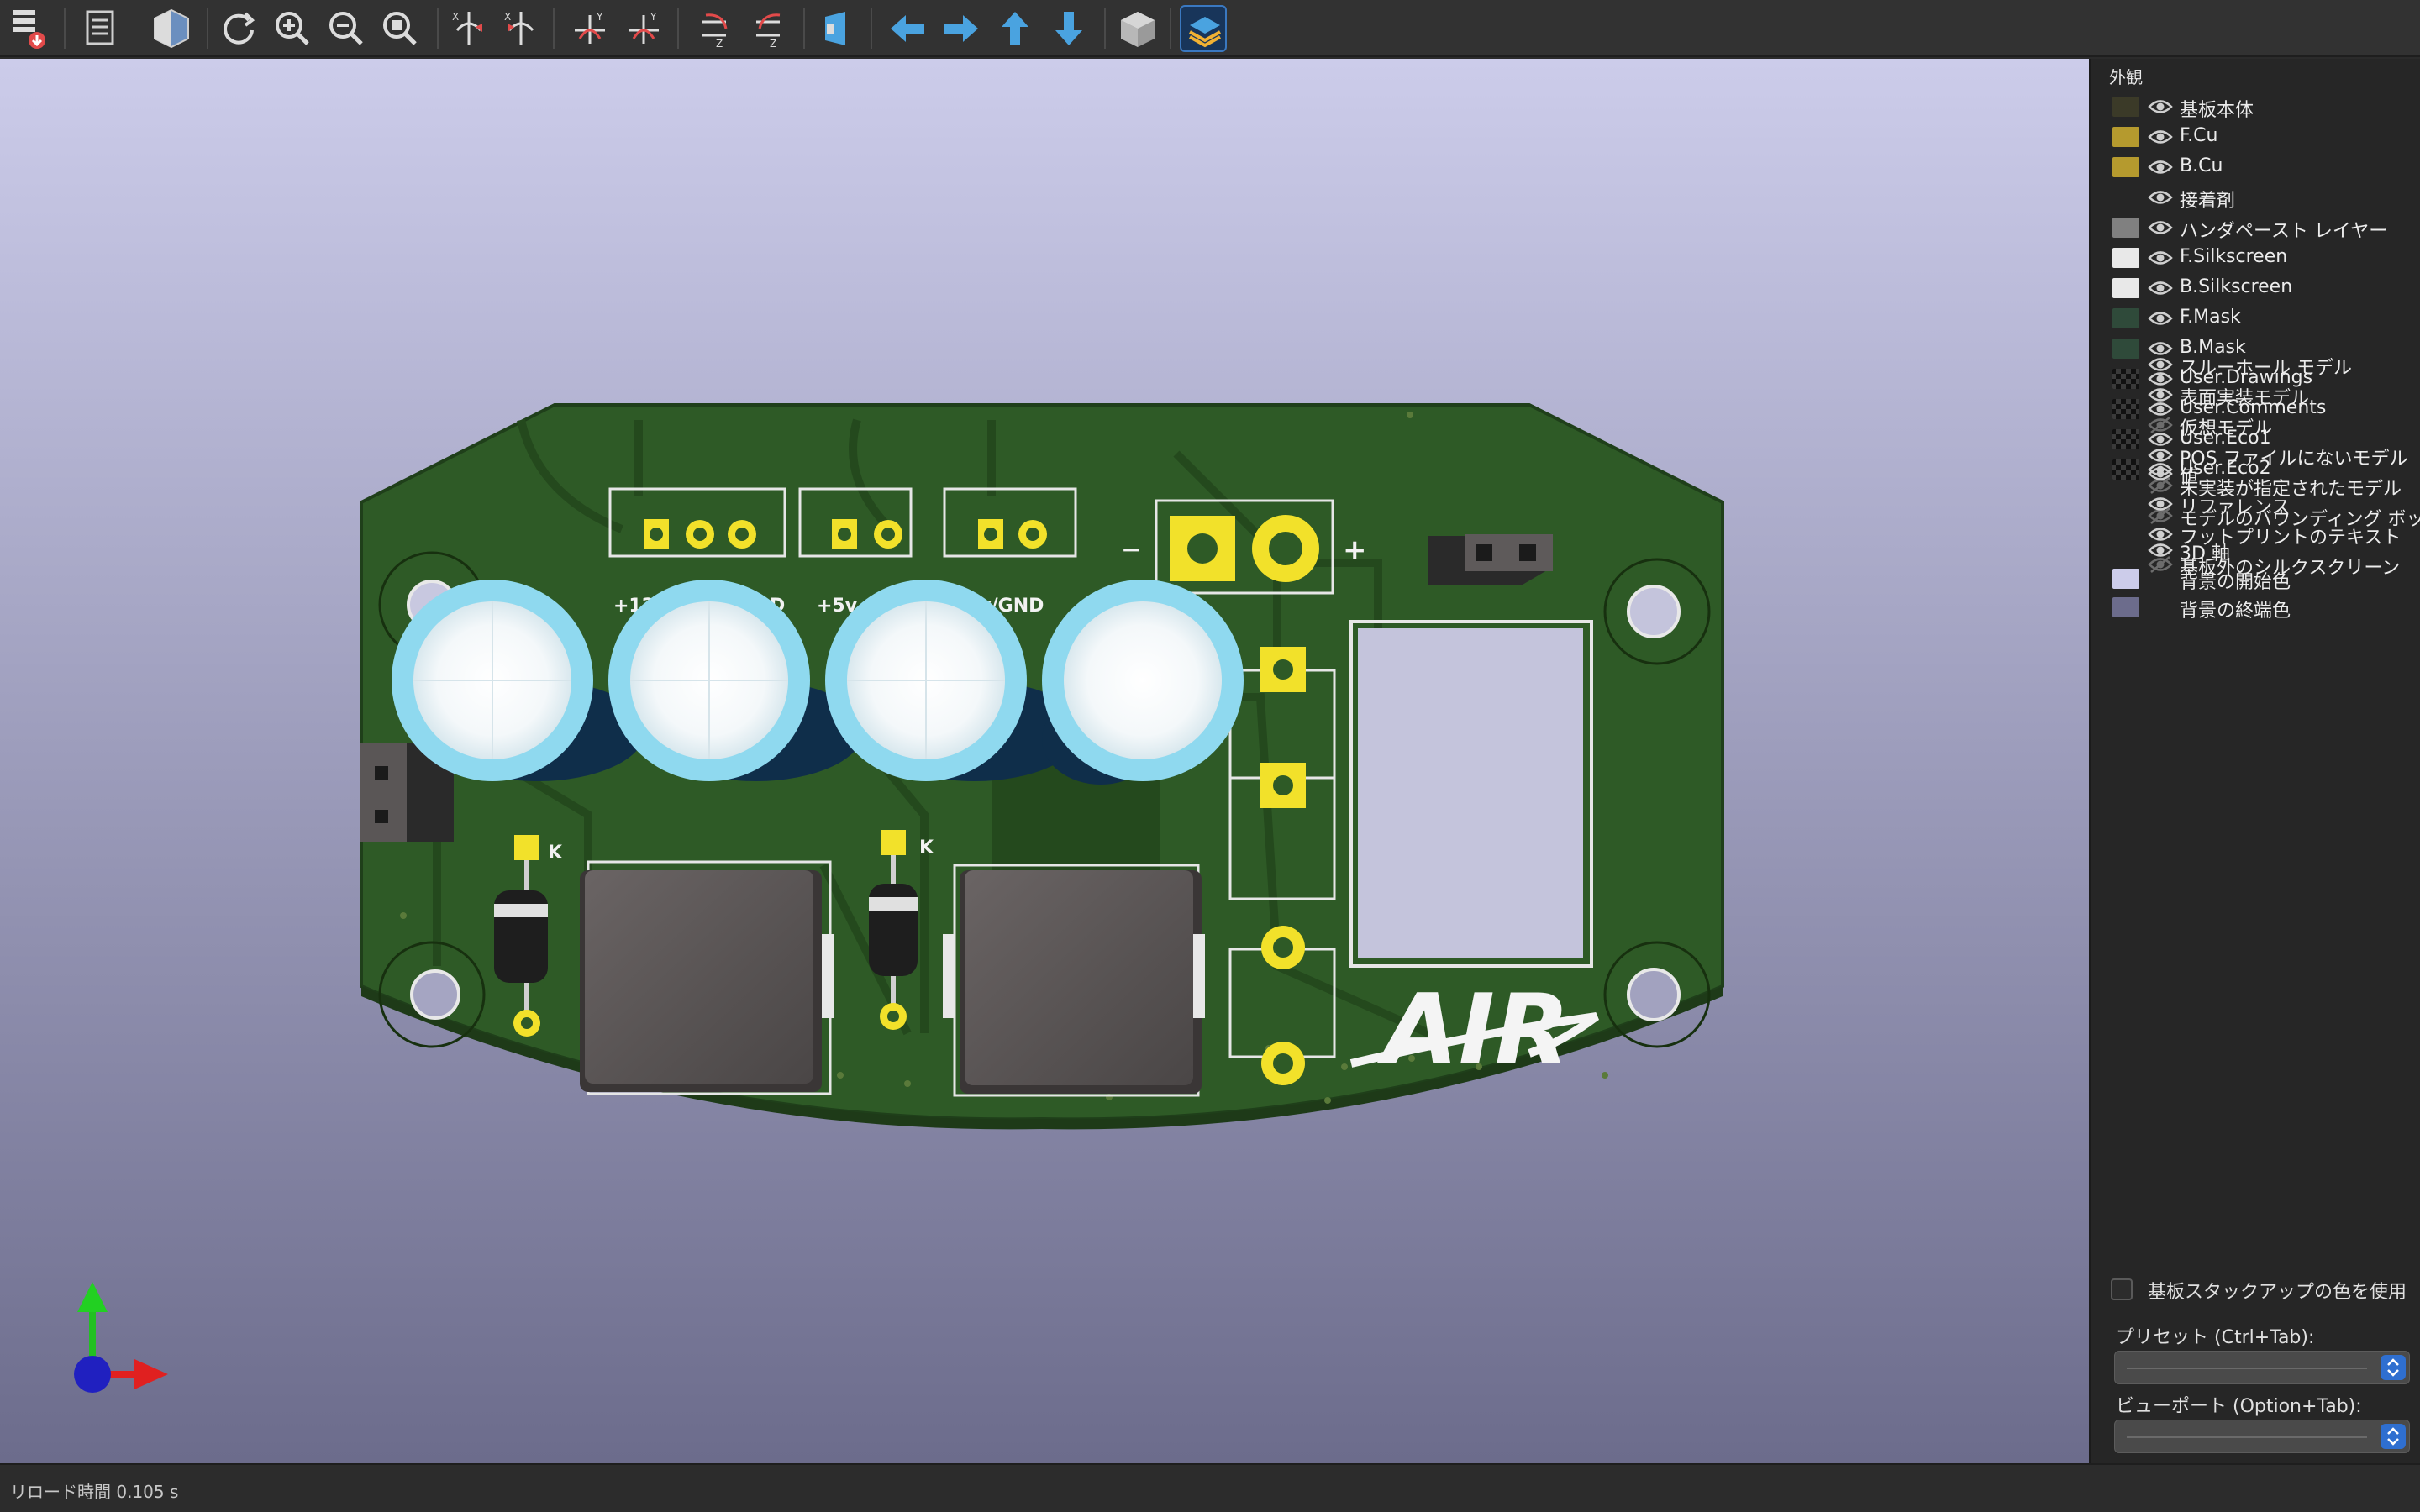 The height and width of the screenshot is (1512, 2420). Describe the element at coordinates (2262, 1436) in the screenshot. I see `viewport-select` at that location.